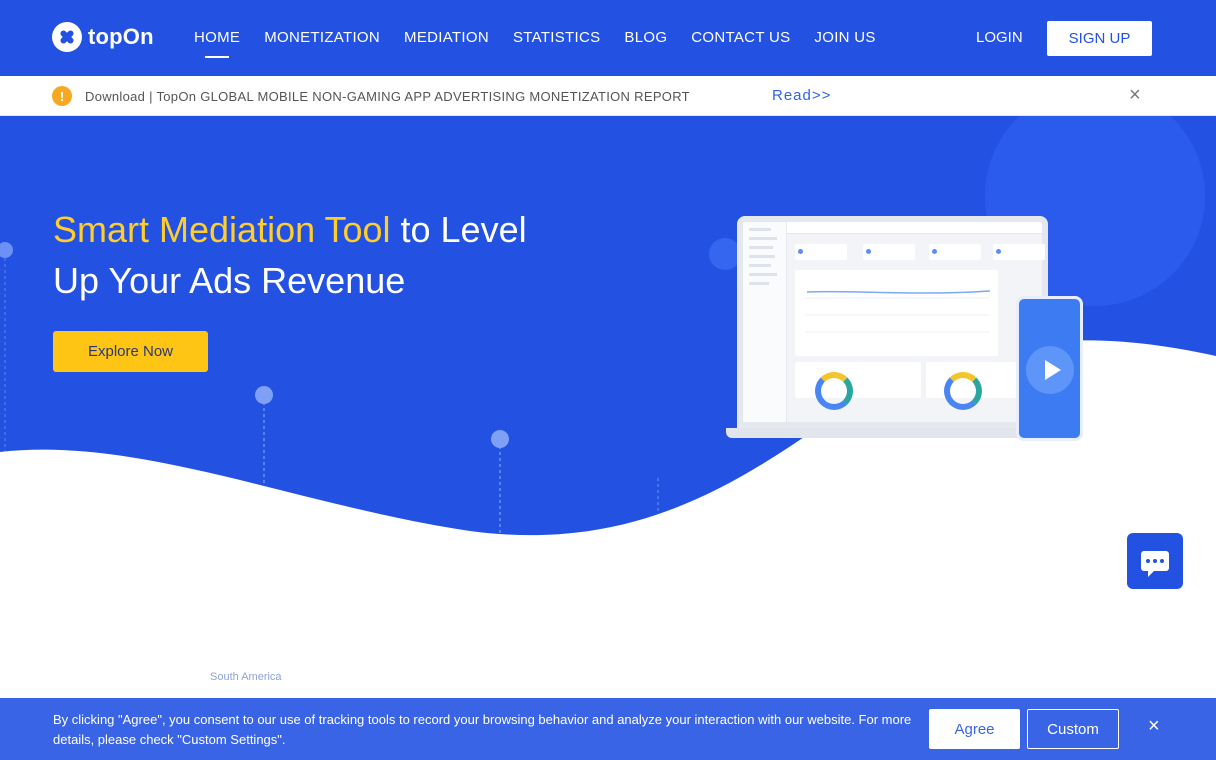 Image resolution: width=1216 pixels, height=760 pixels. I want to click on play-icon, so click(1050, 370).